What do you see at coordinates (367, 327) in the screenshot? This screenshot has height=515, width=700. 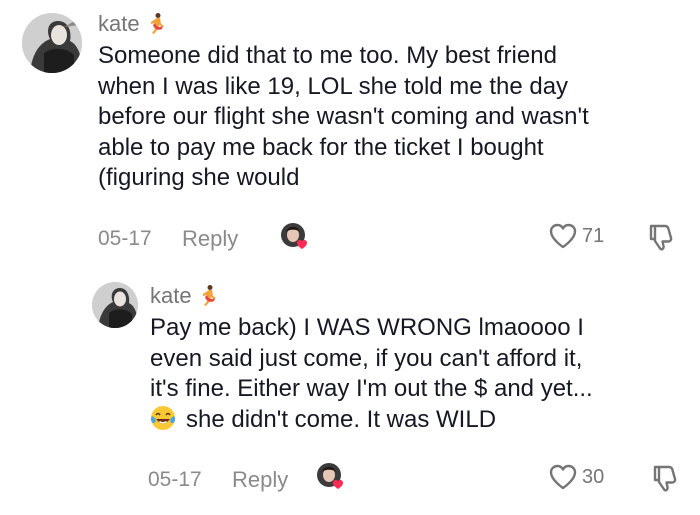 I see `comment-text-line: Pay me back) I WAS WRONG lmaoooo I` at bounding box center [367, 327].